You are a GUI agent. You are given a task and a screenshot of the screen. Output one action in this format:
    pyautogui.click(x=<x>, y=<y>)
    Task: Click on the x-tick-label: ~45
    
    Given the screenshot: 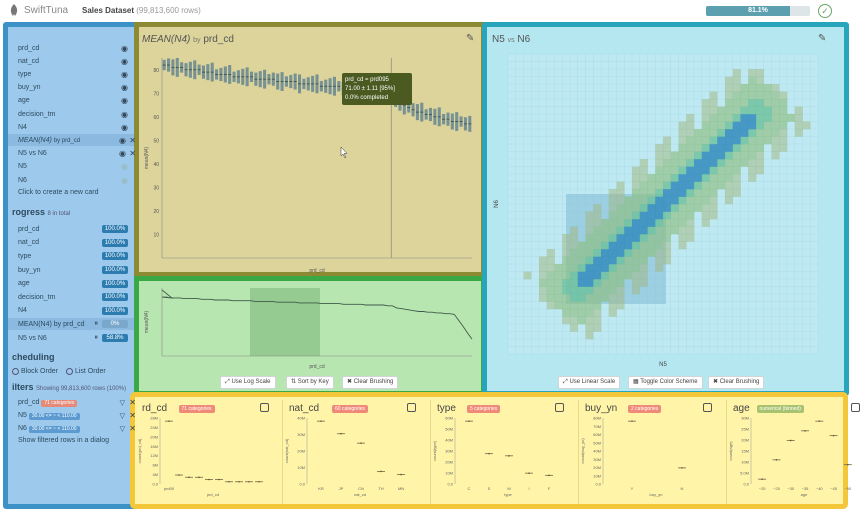 What is the action you would take?
    pyautogui.click(x=834, y=488)
    